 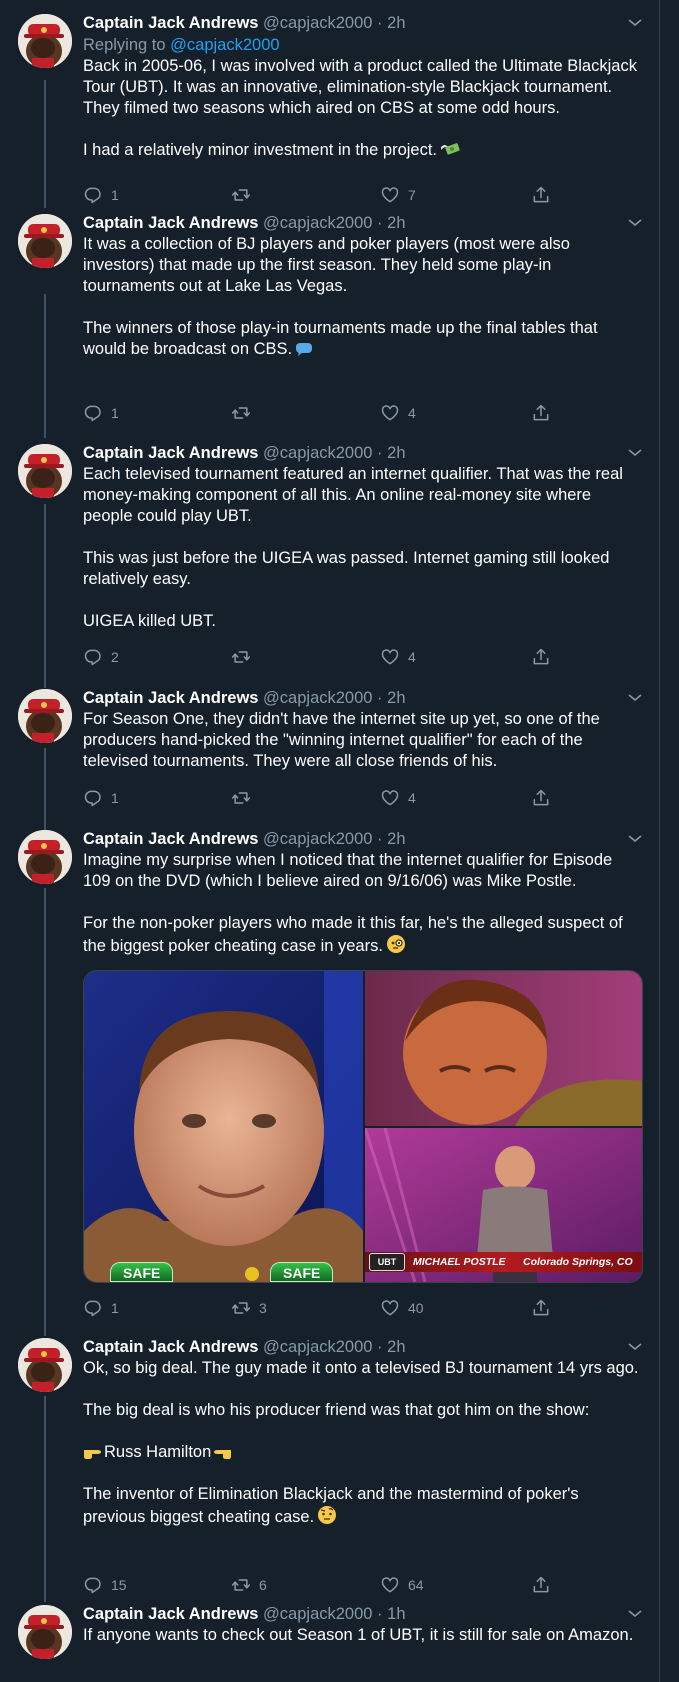 What do you see at coordinates (398, 195) in the screenshot?
I see `like-button: 7` at bounding box center [398, 195].